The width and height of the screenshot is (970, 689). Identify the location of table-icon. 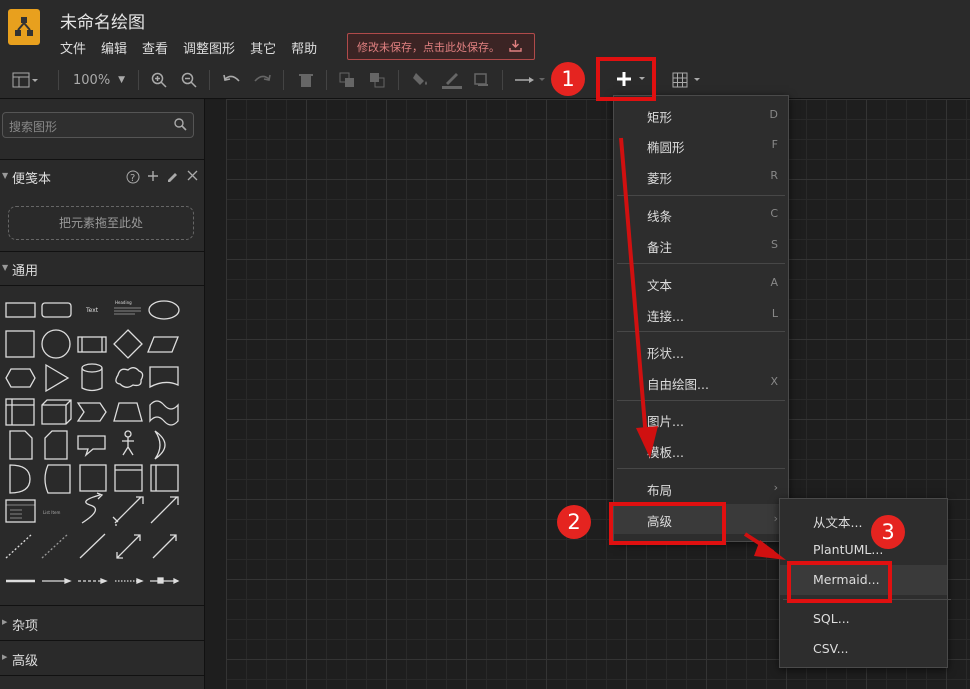
(688, 80).